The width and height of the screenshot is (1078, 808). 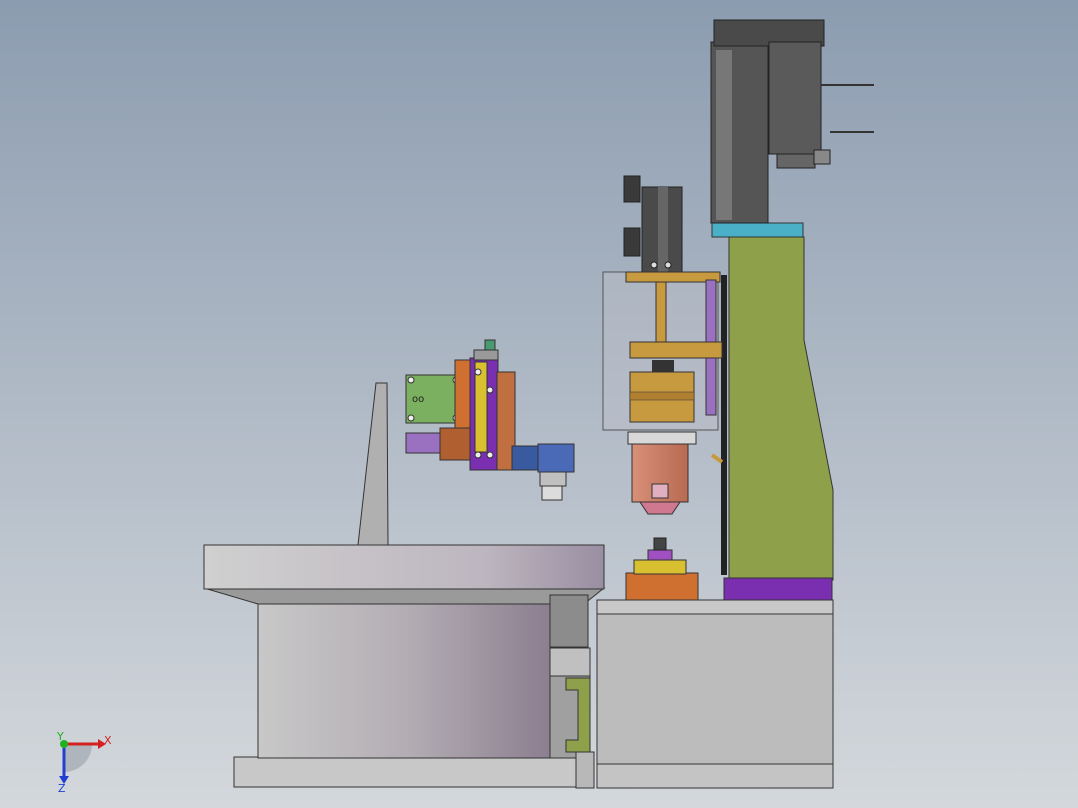 What do you see at coordinates (556, 458) in the screenshot?
I see `blue-actuator-end` at bounding box center [556, 458].